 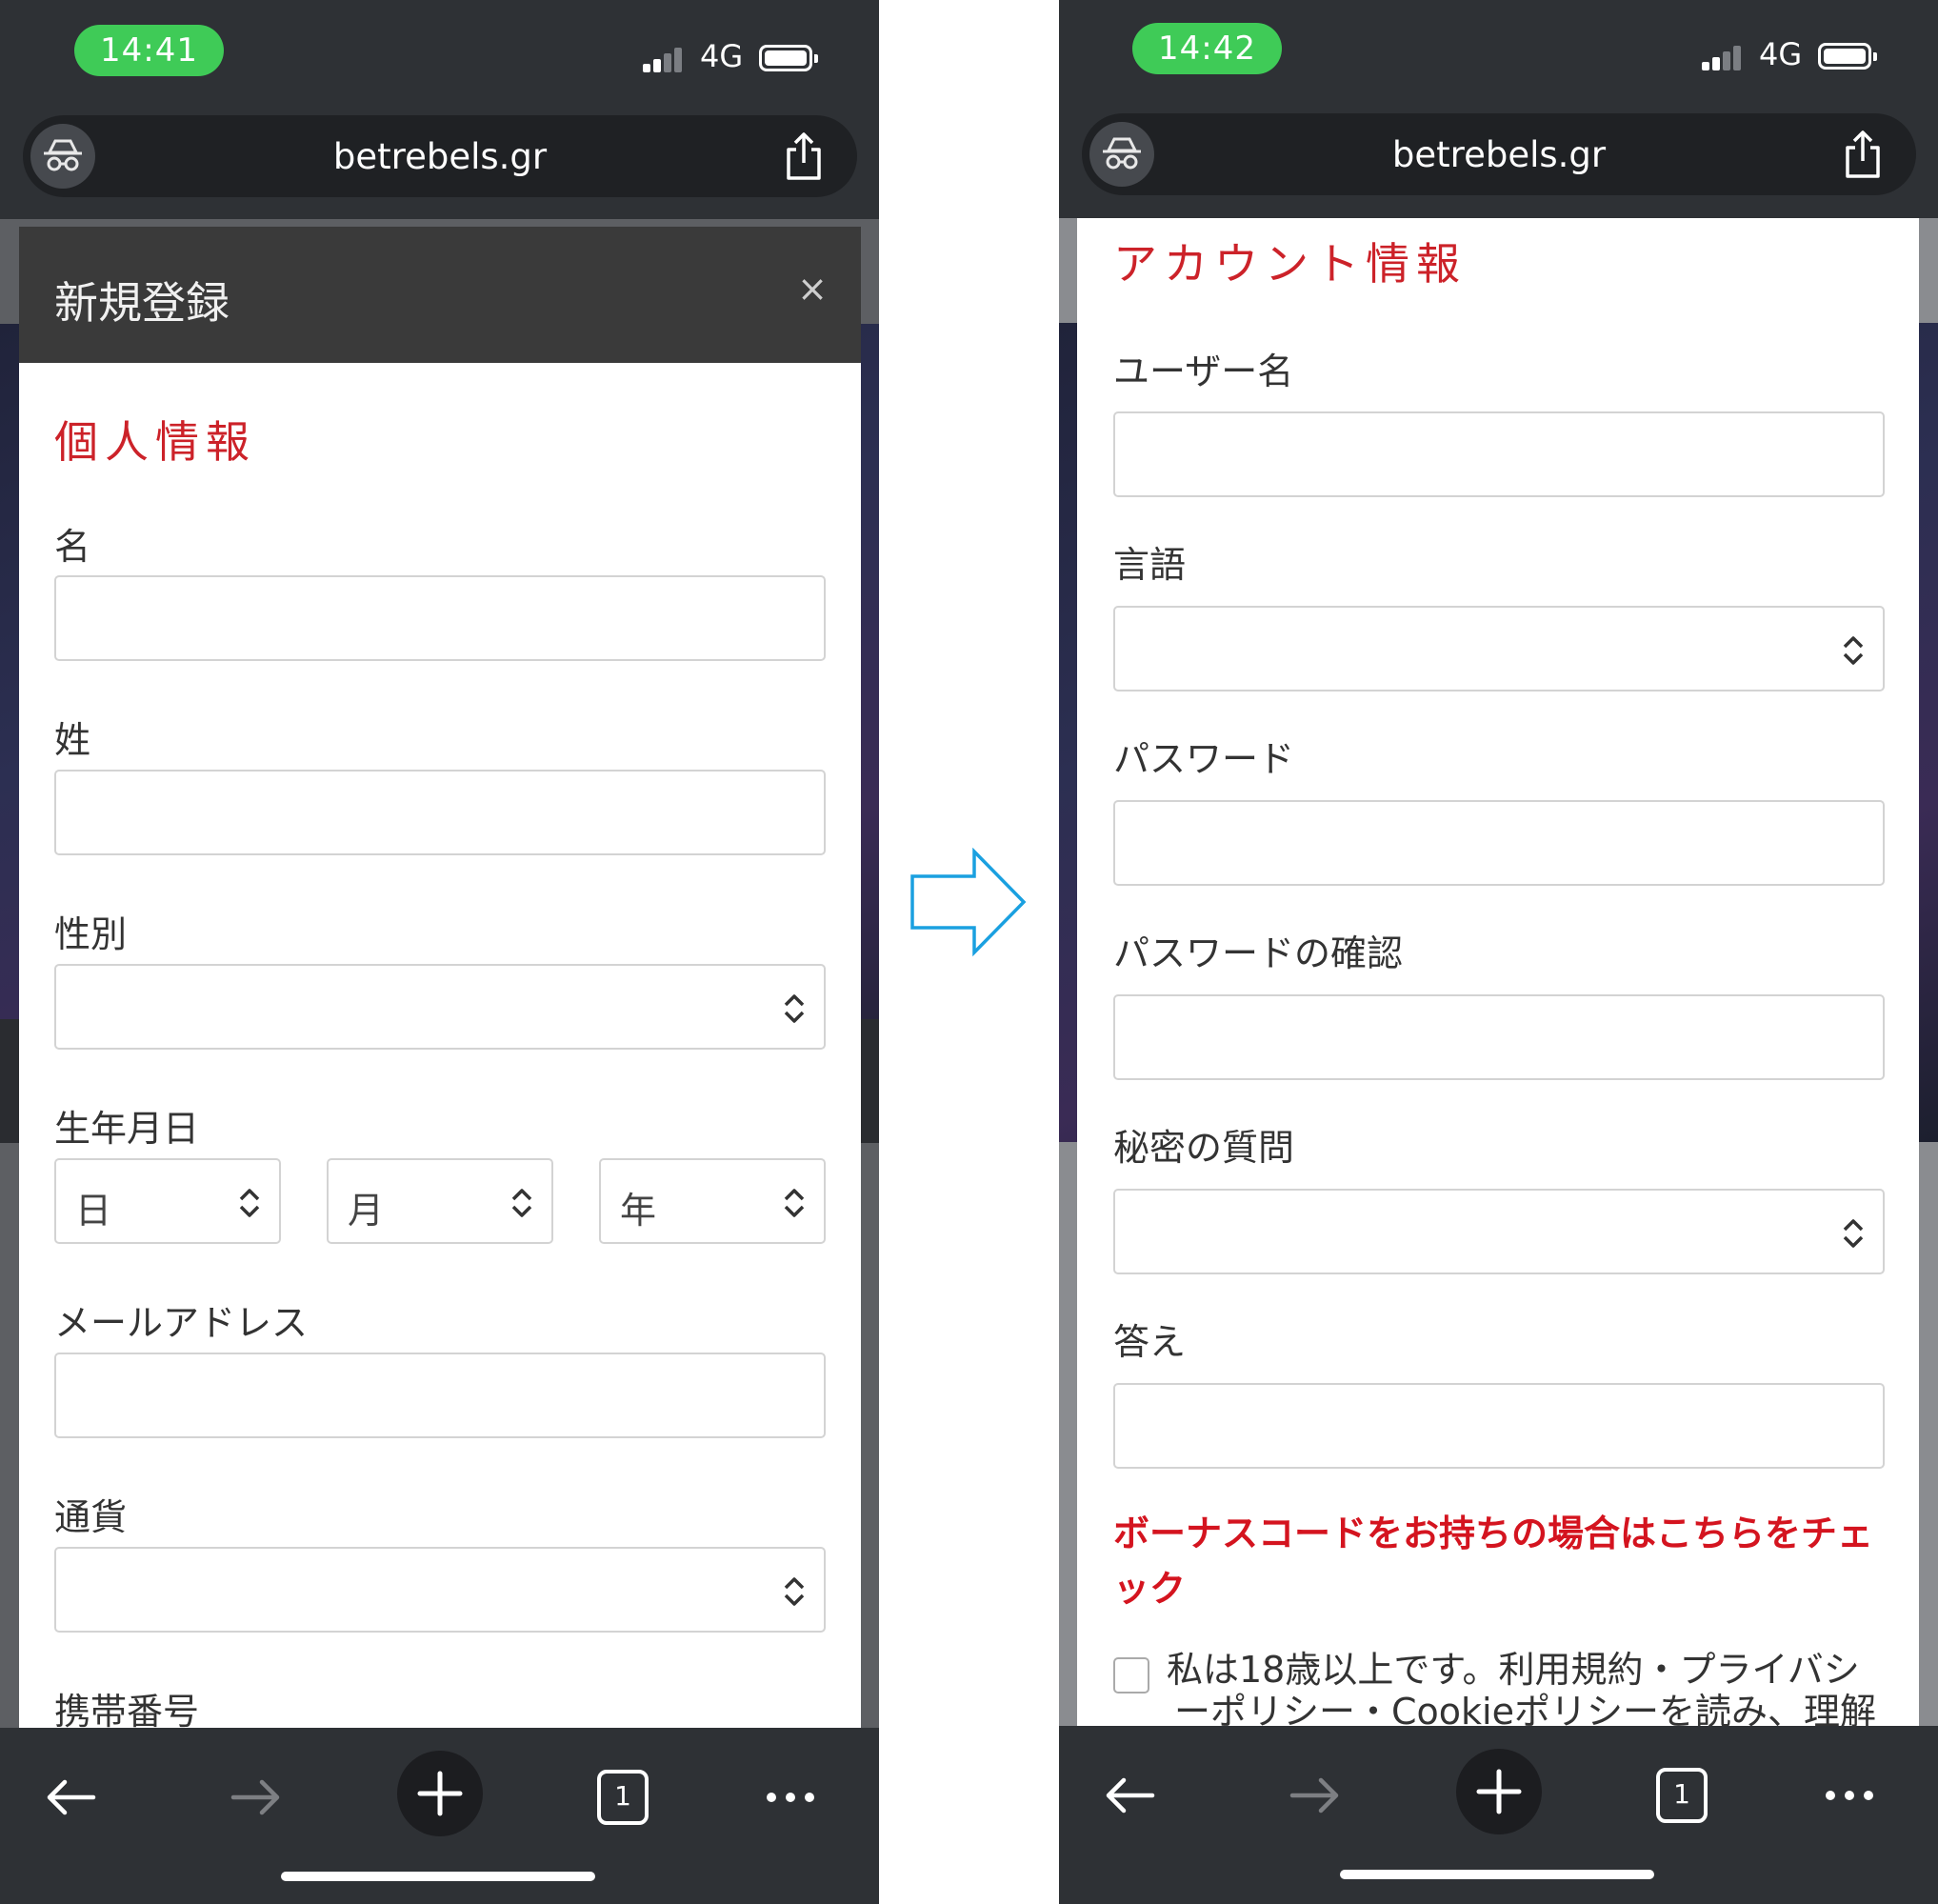 I want to click on modal-title: 新規登録, so click(x=142, y=303).